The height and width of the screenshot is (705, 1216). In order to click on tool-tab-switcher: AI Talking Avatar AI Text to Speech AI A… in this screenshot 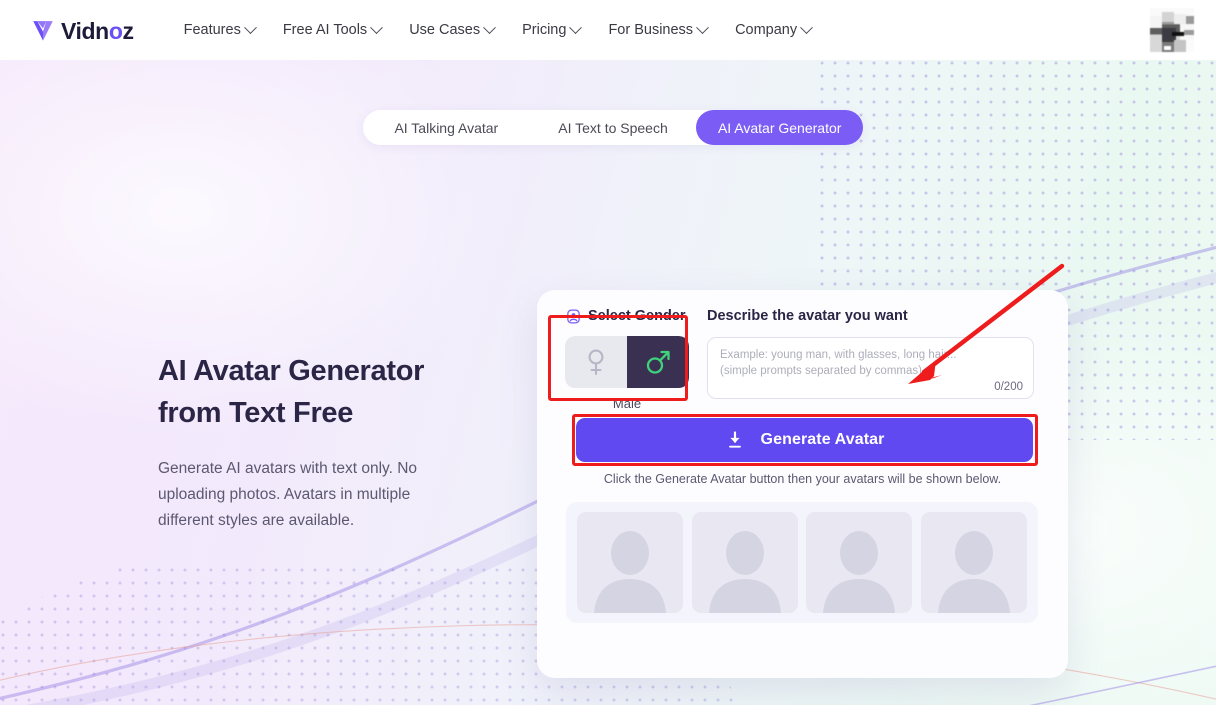, I will do `click(613, 127)`.